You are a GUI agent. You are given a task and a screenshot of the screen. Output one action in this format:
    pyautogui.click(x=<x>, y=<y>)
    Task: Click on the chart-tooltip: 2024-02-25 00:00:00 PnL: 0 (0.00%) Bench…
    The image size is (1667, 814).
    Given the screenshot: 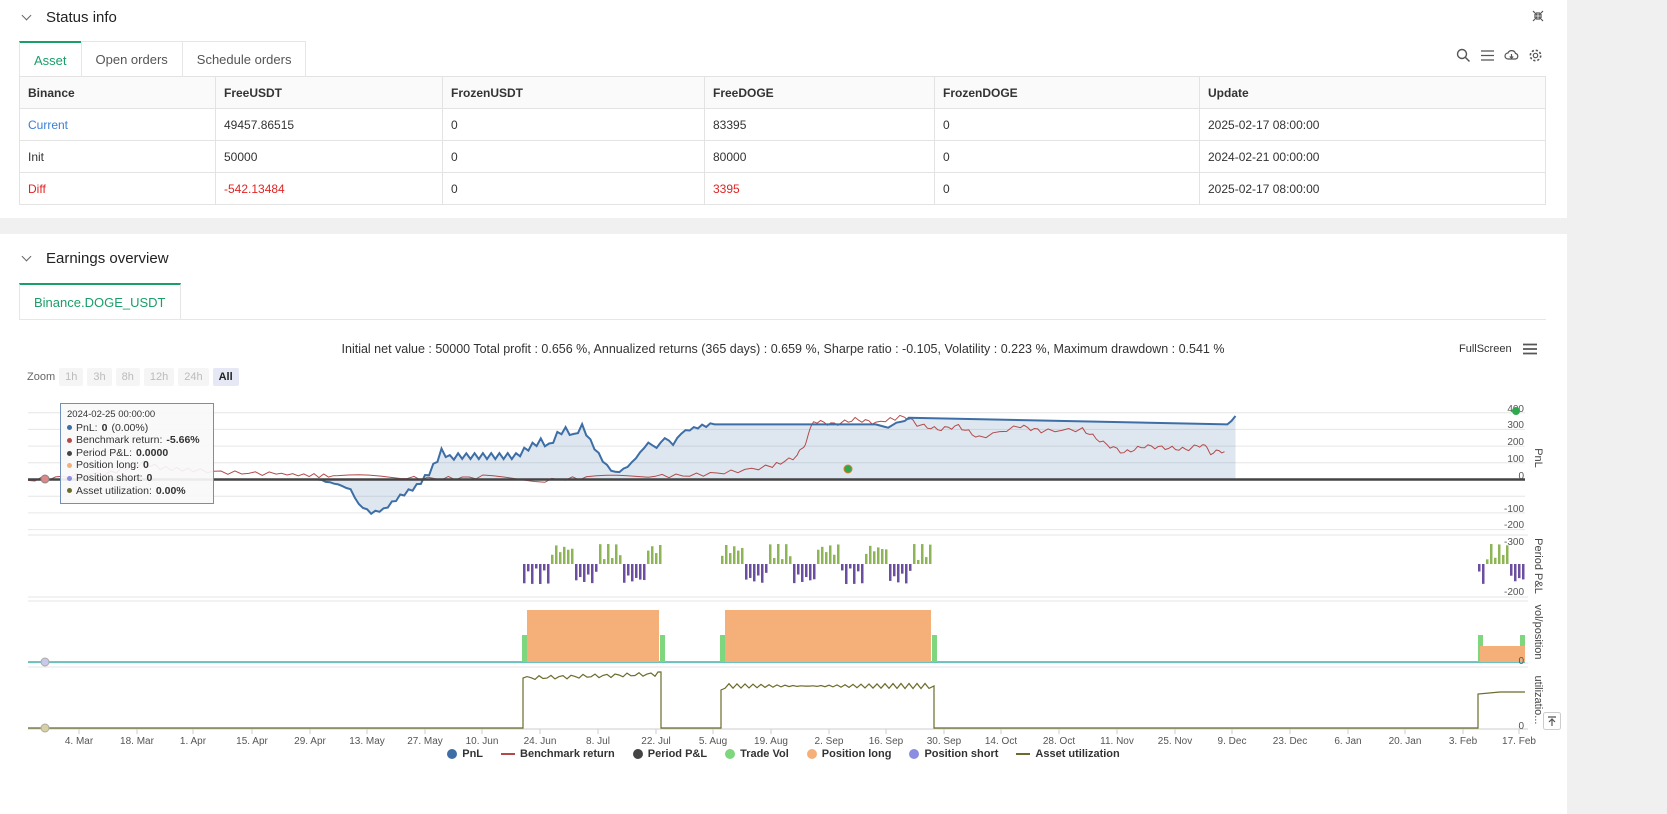 What is the action you would take?
    pyautogui.click(x=137, y=453)
    